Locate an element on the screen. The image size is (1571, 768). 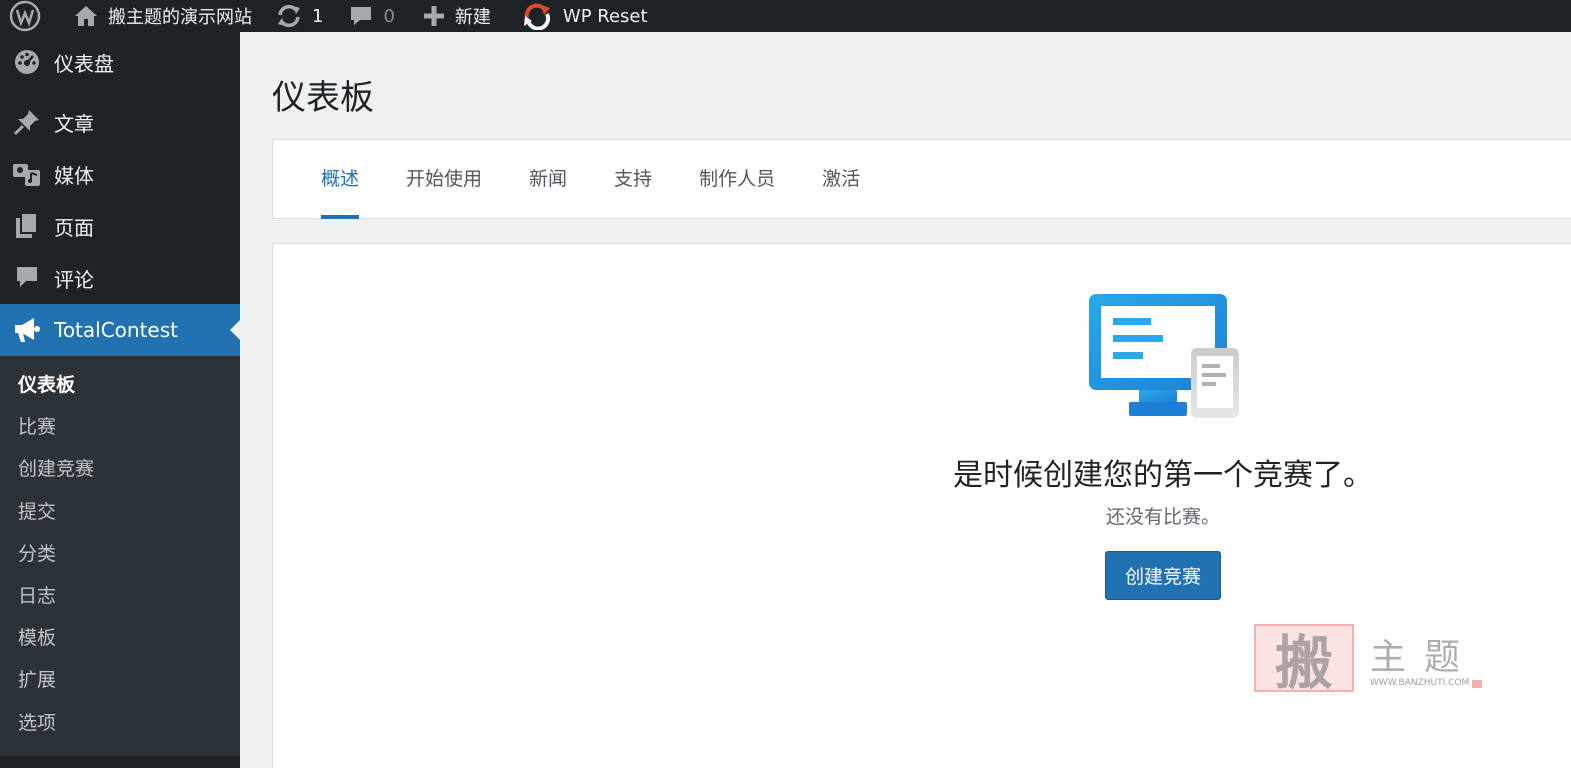
watermark-seal: 搬 is located at coordinates (1304, 660).